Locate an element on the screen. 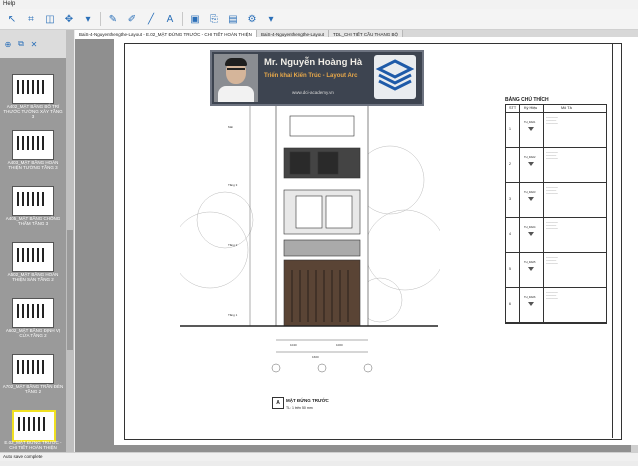 The height and width of the screenshot is (466, 638). academy-logo is located at coordinates (395, 77).